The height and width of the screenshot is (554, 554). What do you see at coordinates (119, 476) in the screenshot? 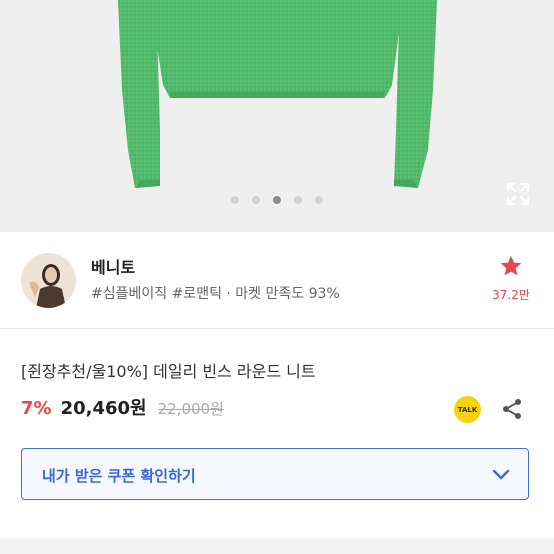
I see `coupon-label: 내가 받은 쿠폰 확인하기` at bounding box center [119, 476].